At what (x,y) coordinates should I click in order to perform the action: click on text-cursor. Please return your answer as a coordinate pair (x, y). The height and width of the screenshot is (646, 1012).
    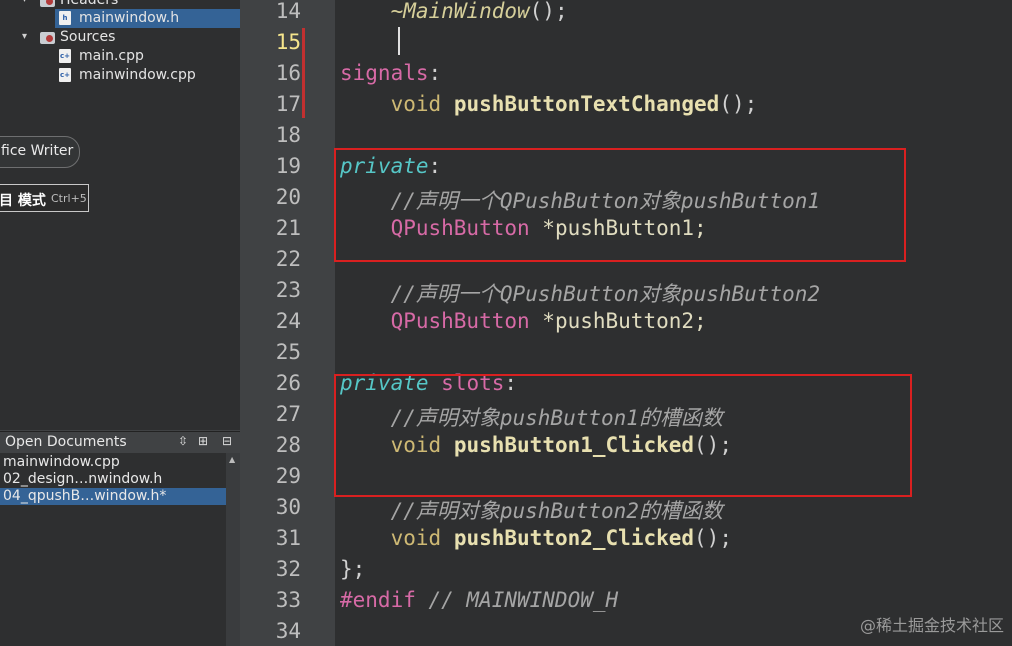
    Looking at the image, I should click on (399, 41).